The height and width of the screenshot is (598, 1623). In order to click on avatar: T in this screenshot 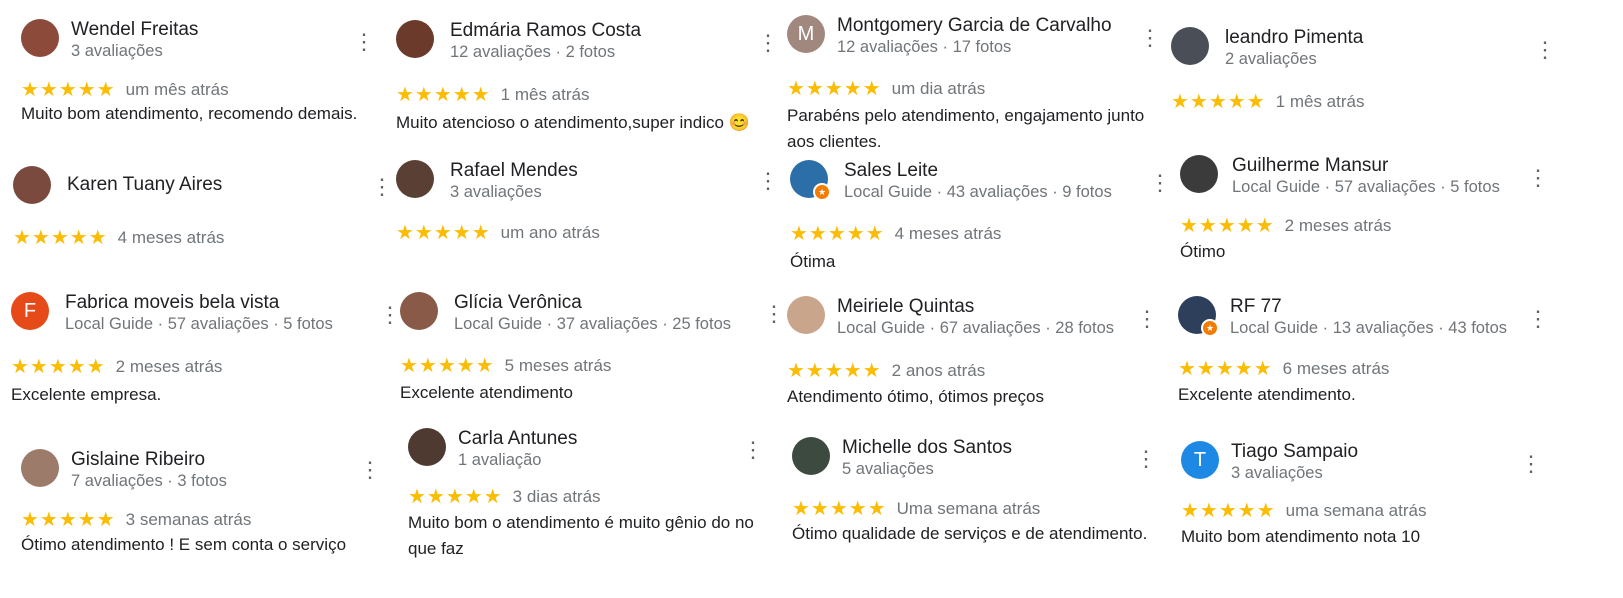, I will do `click(1200, 460)`.